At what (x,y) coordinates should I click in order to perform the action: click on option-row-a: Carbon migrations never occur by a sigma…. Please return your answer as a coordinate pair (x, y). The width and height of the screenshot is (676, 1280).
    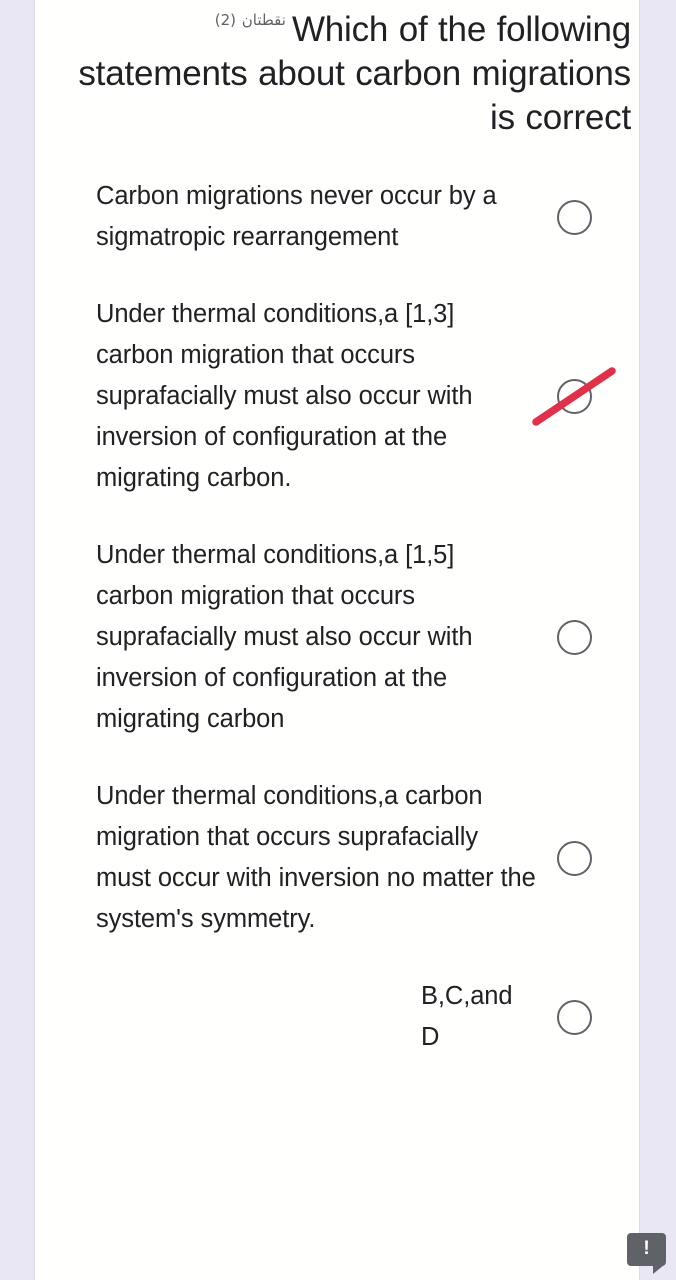
    Looking at the image, I should click on (337, 217).